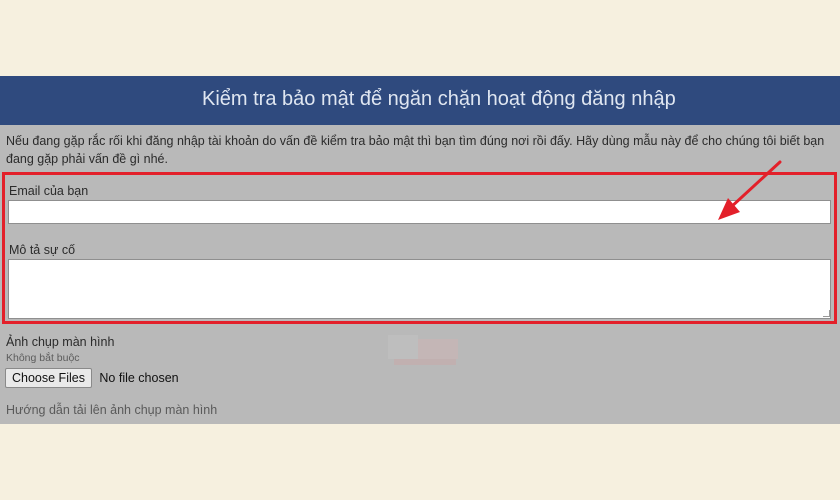 The image size is (840, 500). I want to click on description-textarea, so click(419, 289).